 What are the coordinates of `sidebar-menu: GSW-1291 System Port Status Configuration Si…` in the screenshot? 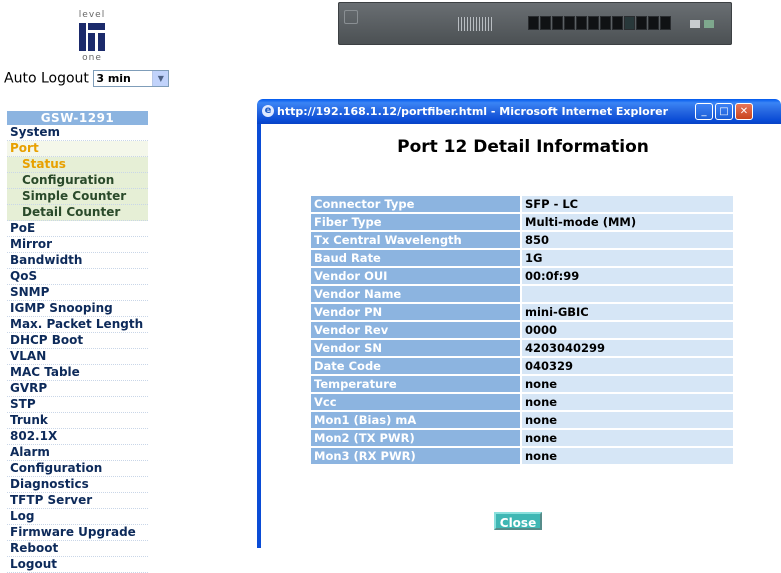 It's located at (77, 342).